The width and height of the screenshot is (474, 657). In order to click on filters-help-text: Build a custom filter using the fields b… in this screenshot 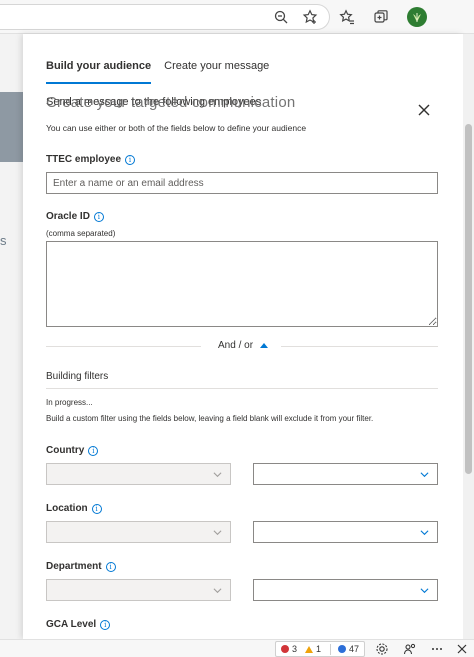, I will do `click(210, 418)`.